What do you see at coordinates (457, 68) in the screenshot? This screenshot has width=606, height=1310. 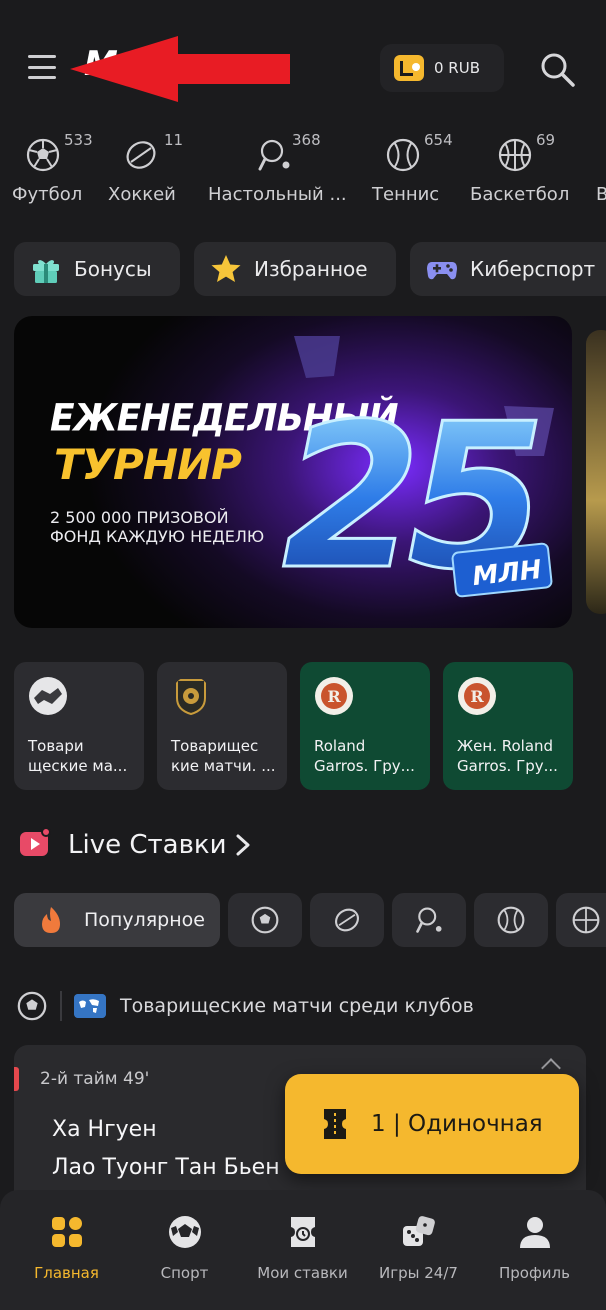 I see `balance-amount: 0 RUB` at bounding box center [457, 68].